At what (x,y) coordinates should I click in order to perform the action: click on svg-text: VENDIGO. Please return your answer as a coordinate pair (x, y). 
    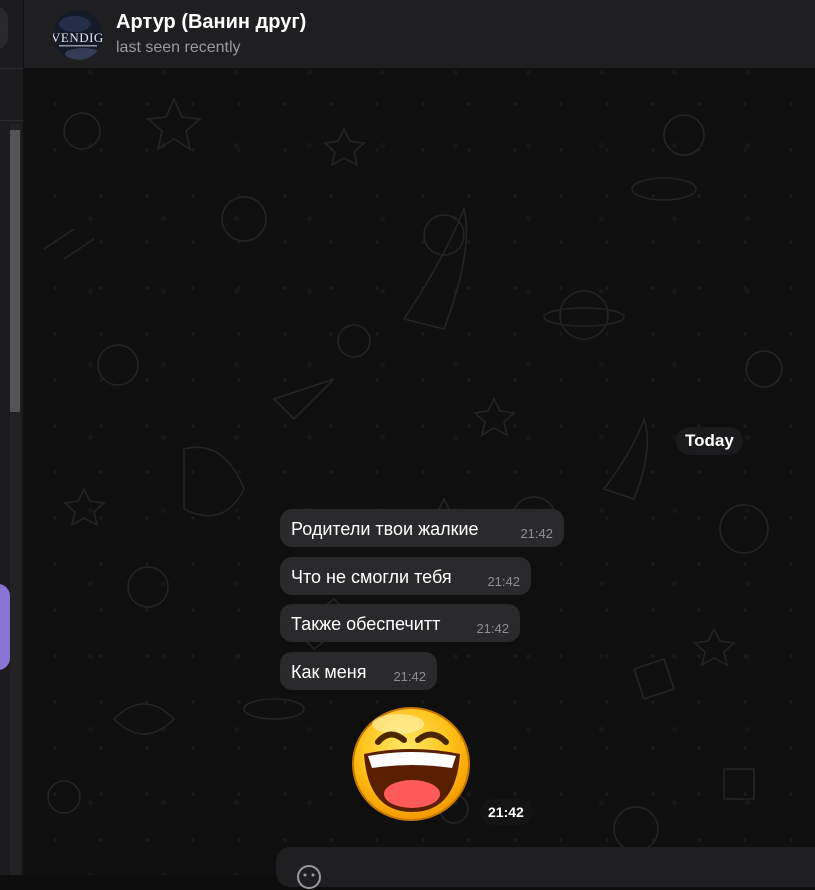
    Looking at the image, I should click on (78, 37).